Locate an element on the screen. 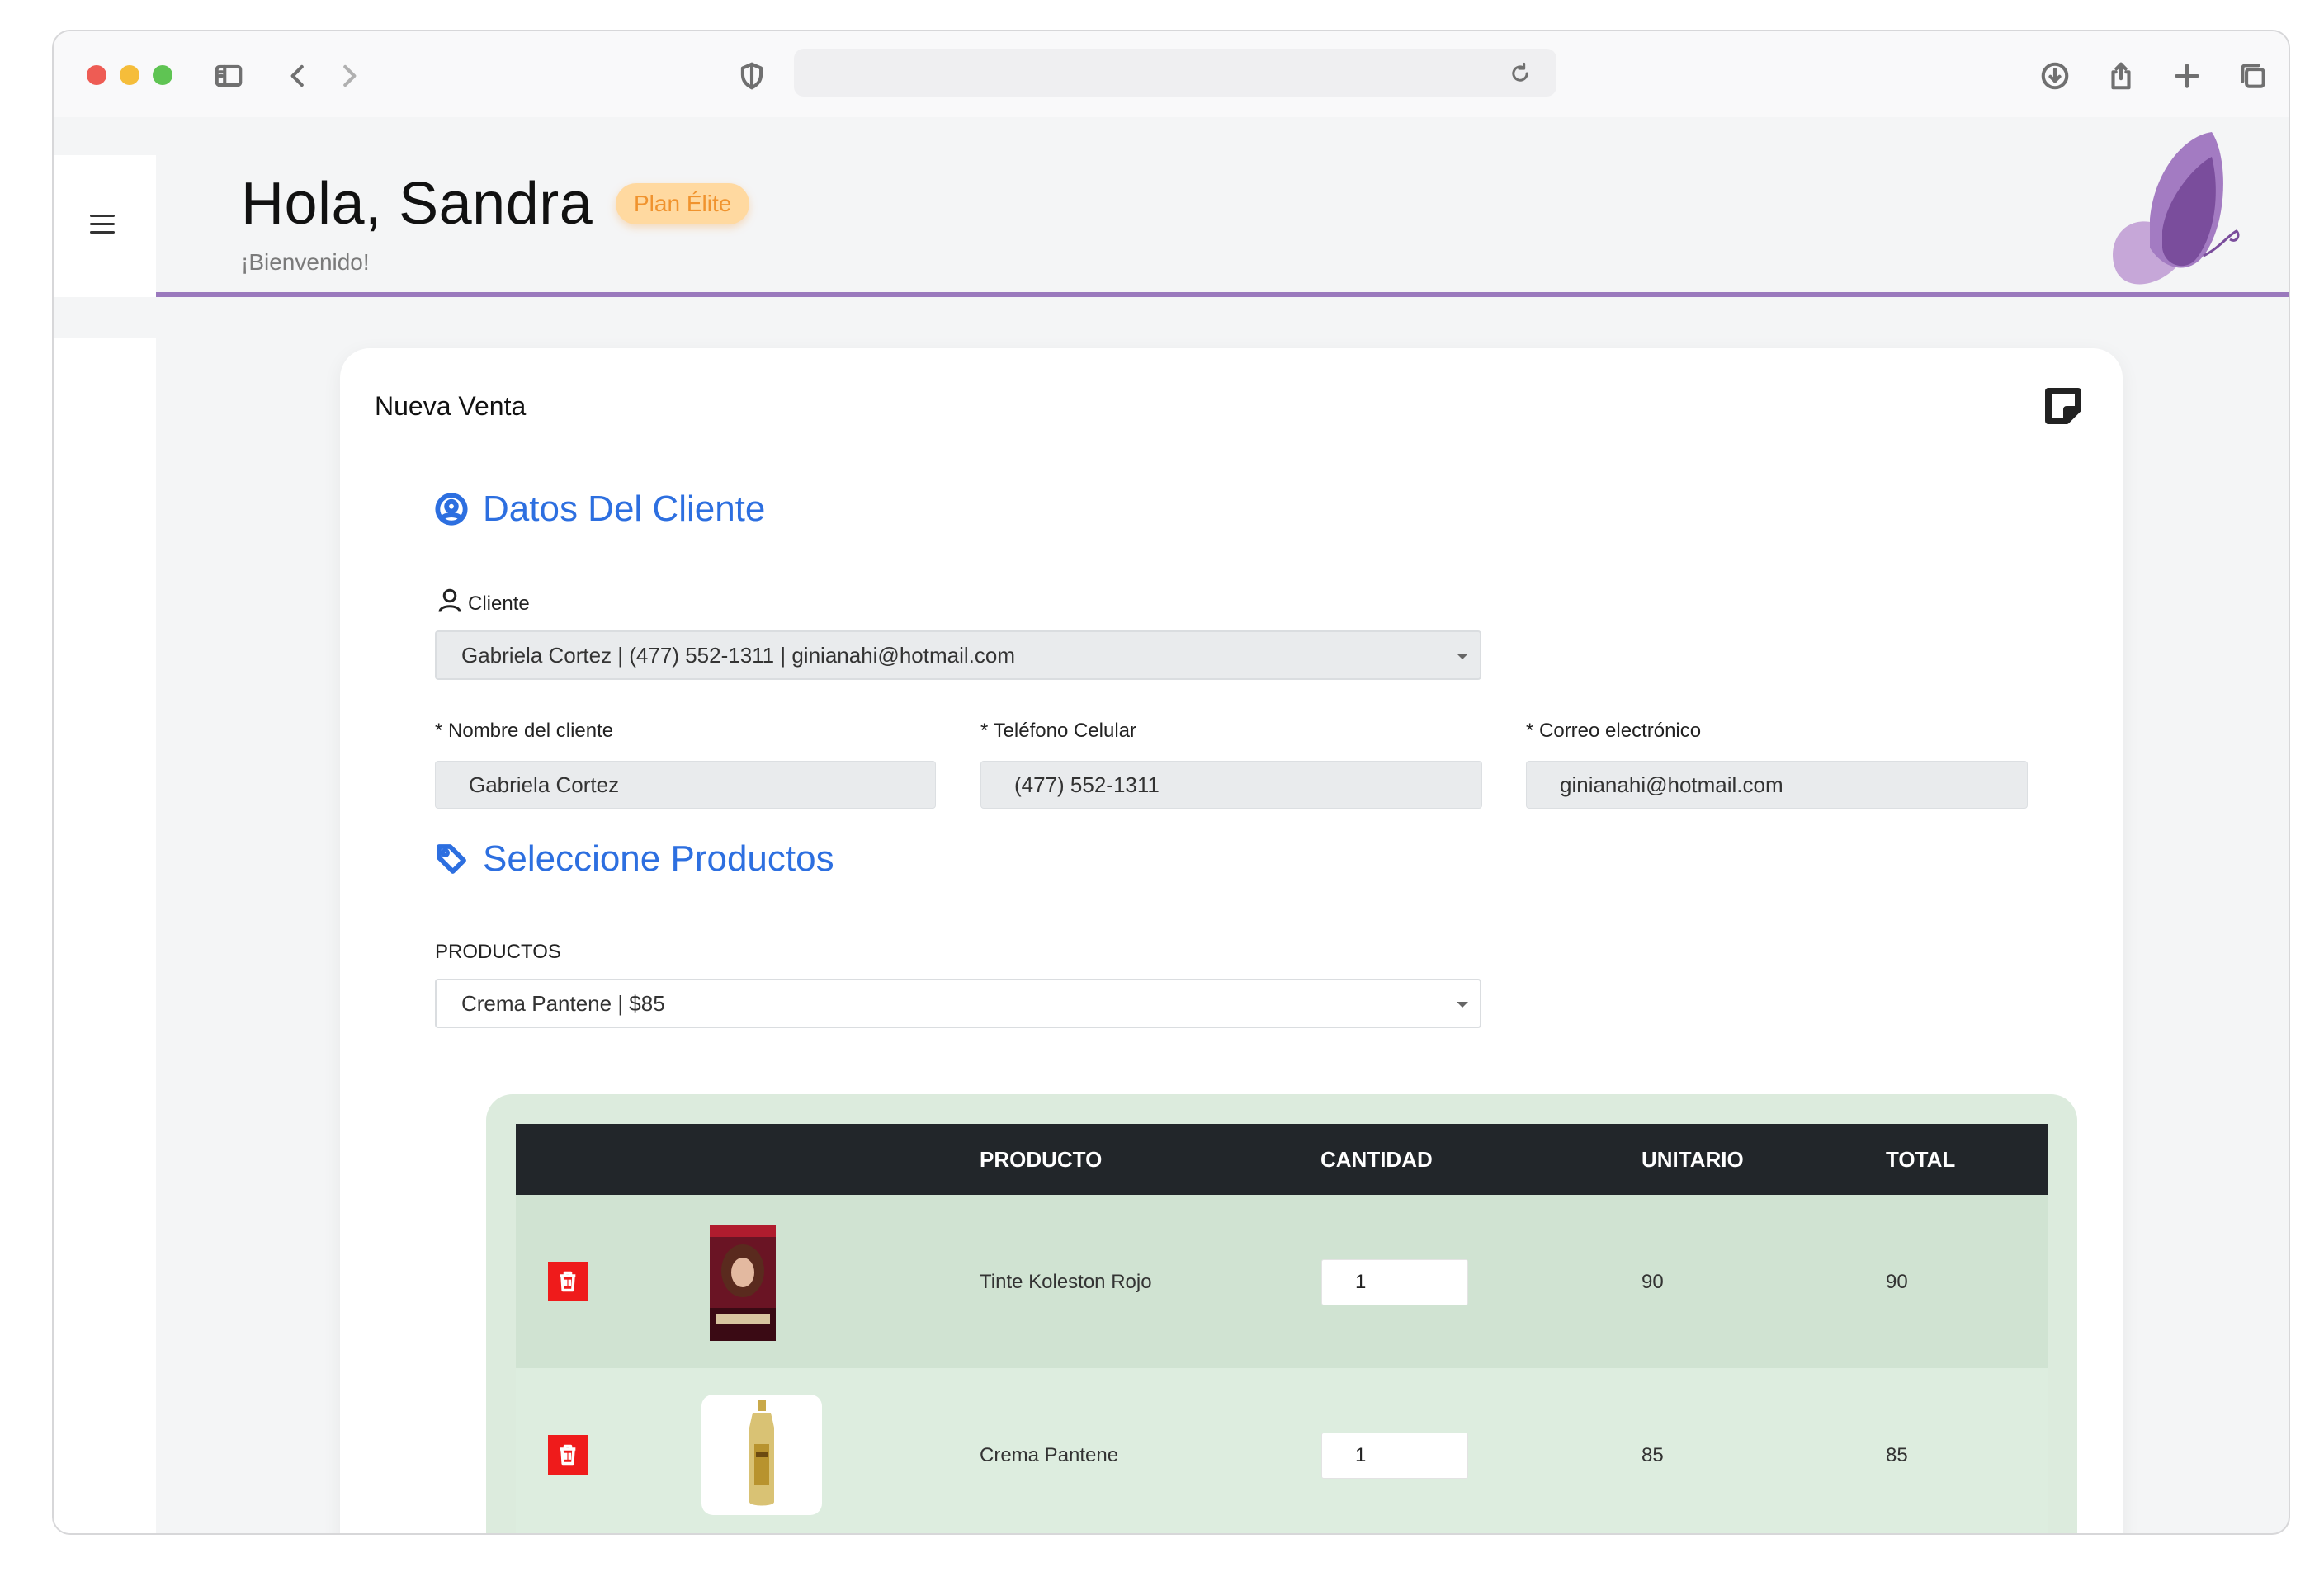  phone-field: (477) 552-1311 is located at coordinates (1231, 785).